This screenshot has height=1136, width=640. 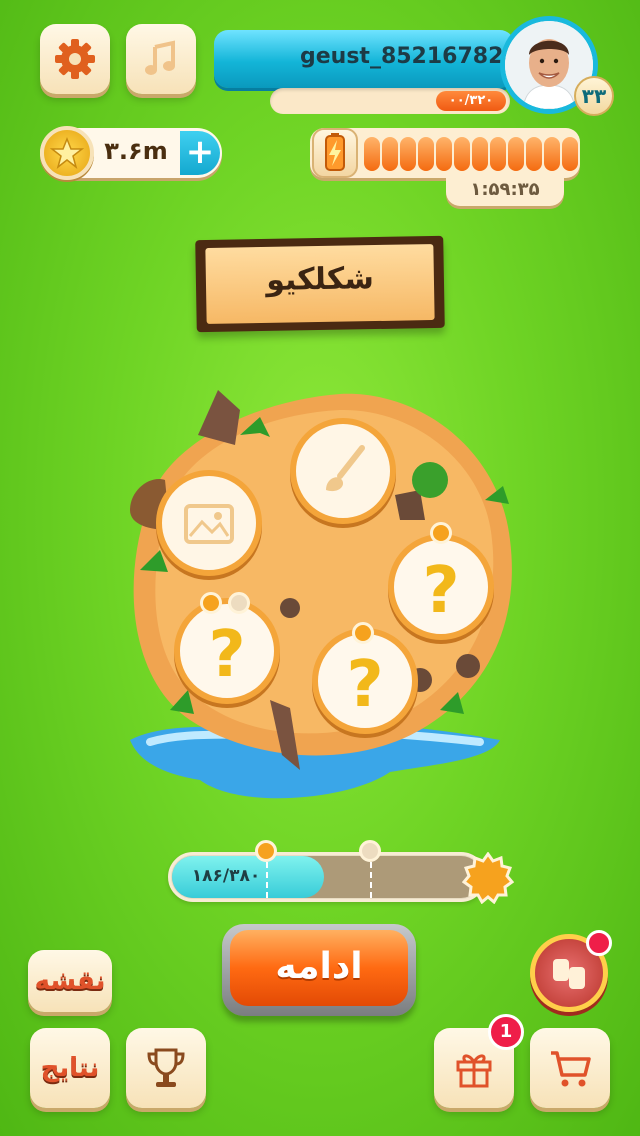 I want to click on cart-button, so click(x=570, y=1068).